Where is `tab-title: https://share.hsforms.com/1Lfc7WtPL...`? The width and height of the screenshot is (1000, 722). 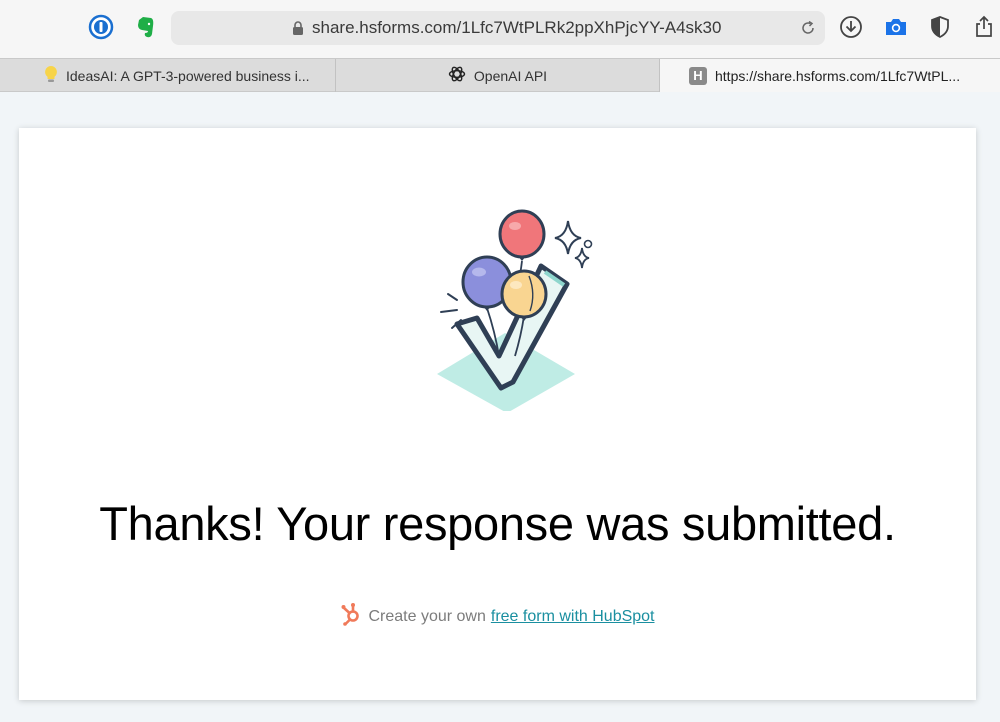 tab-title: https://share.hsforms.com/1Lfc7WtPL... is located at coordinates (838, 75).